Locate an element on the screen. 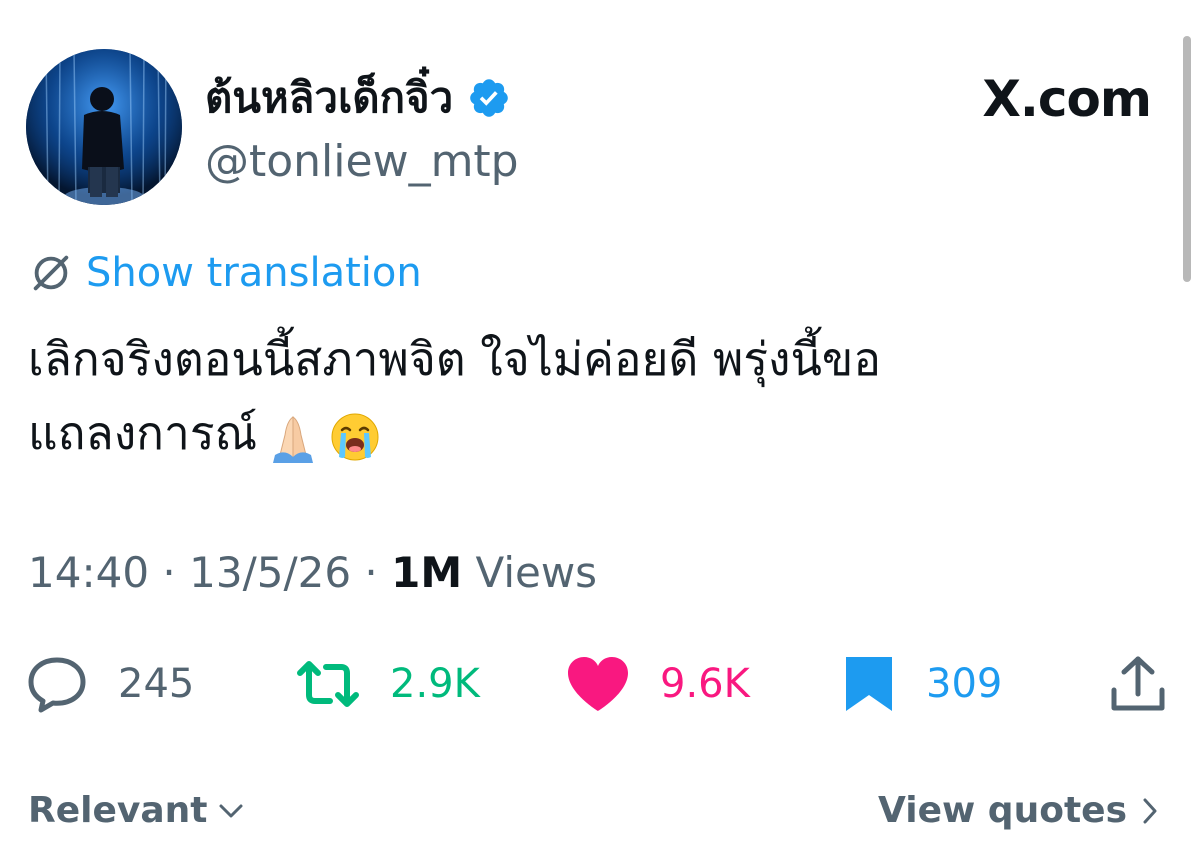 The height and width of the screenshot is (848, 1199). heart-icon is located at coordinates (598, 684).